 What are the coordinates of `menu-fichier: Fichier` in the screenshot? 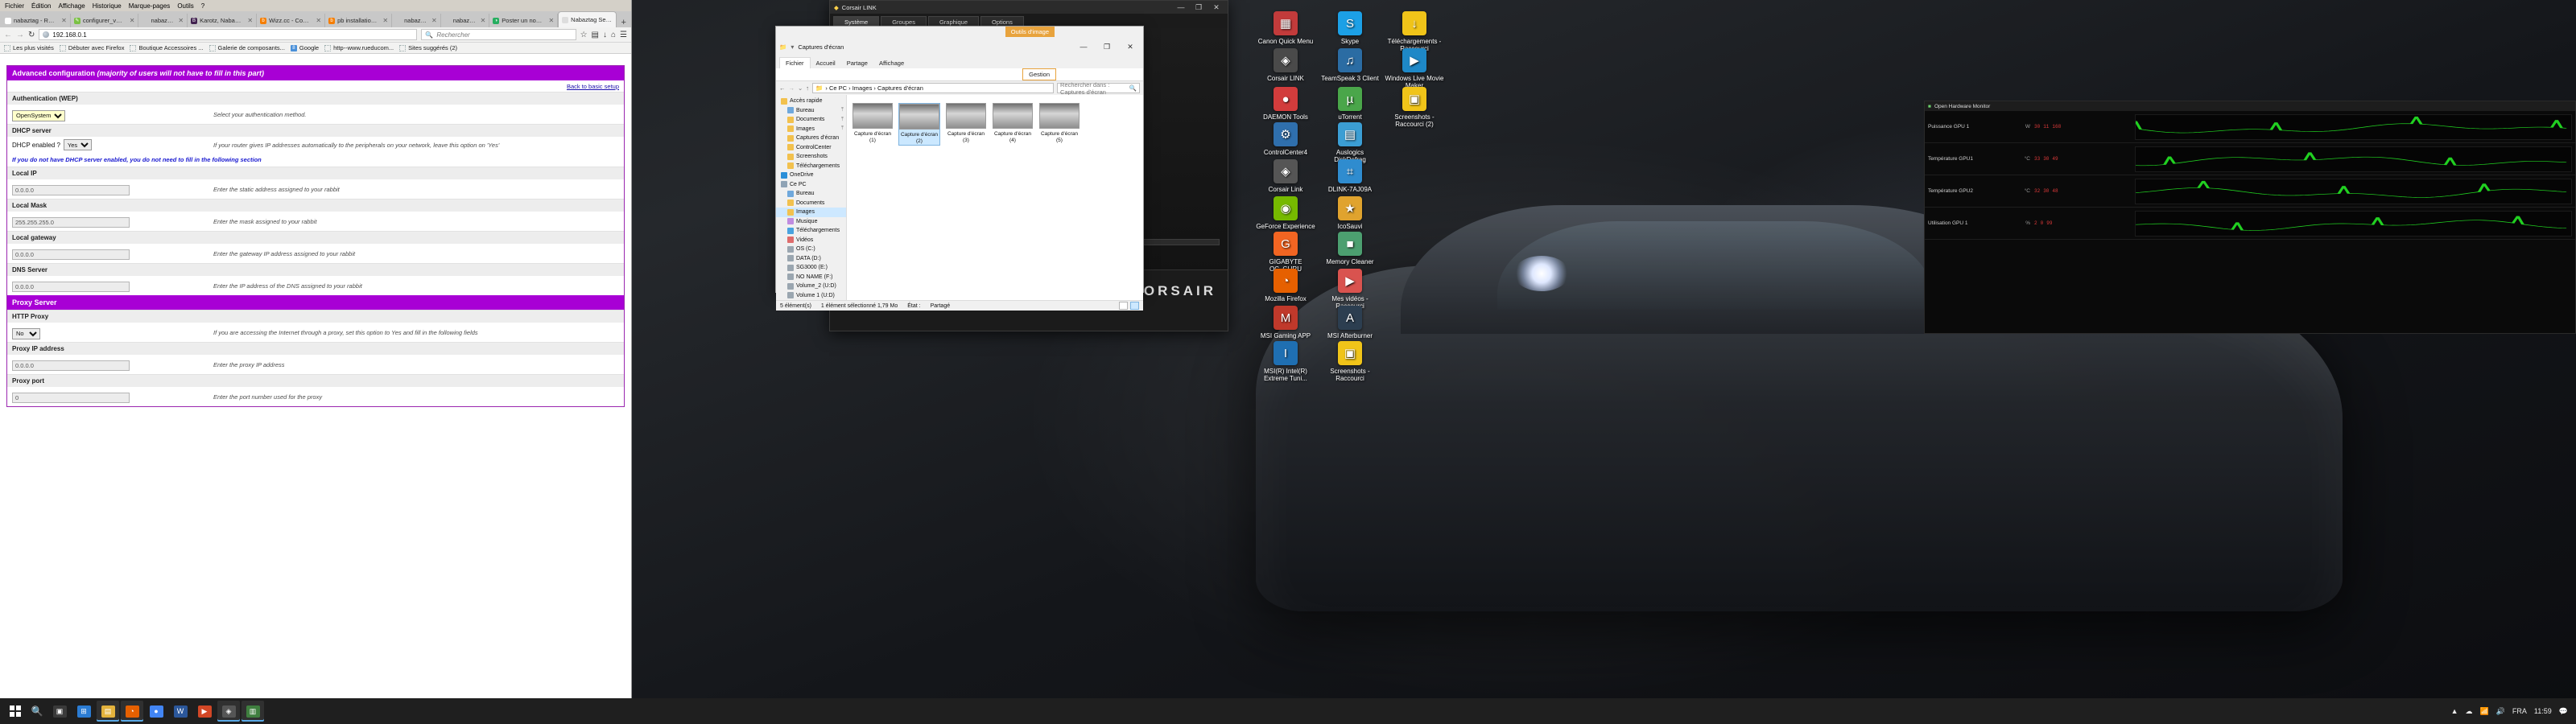 It's located at (14, 6).